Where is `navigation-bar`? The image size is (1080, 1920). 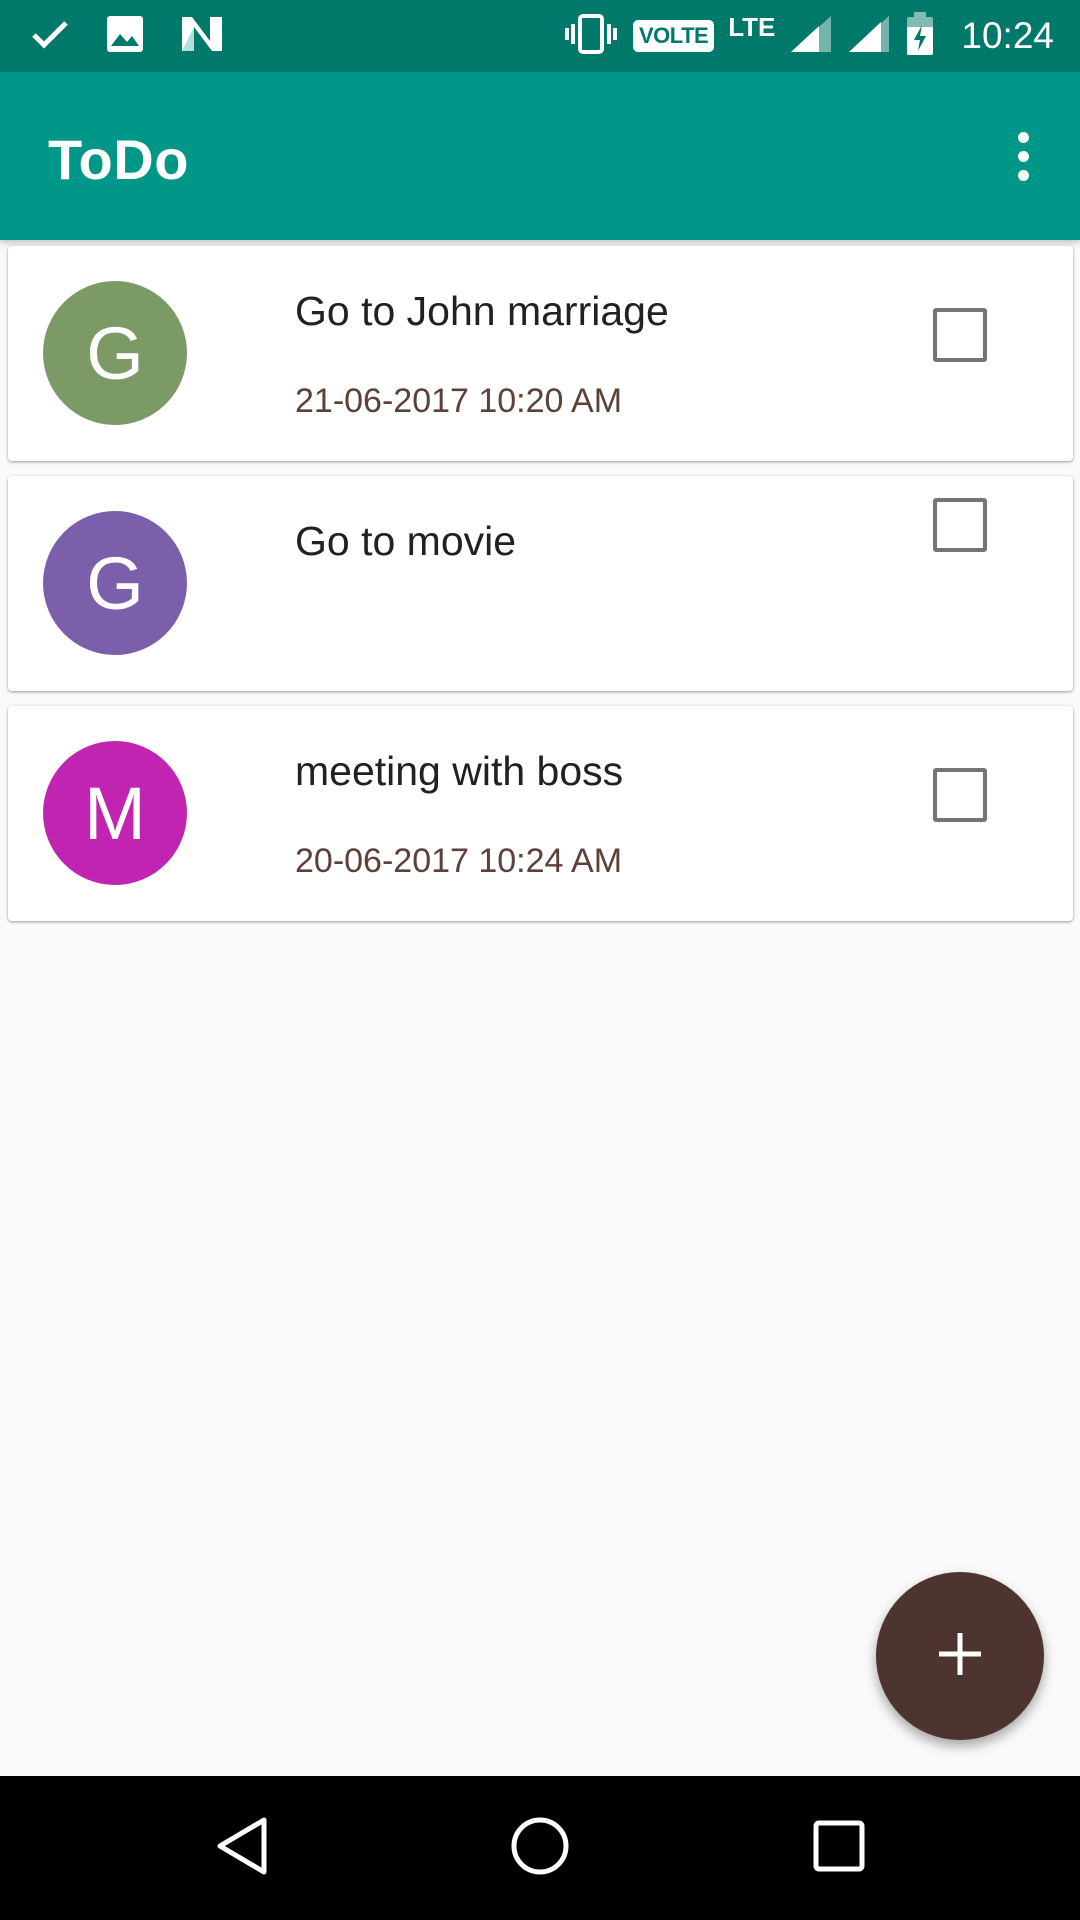 navigation-bar is located at coordinates (540, 1848).